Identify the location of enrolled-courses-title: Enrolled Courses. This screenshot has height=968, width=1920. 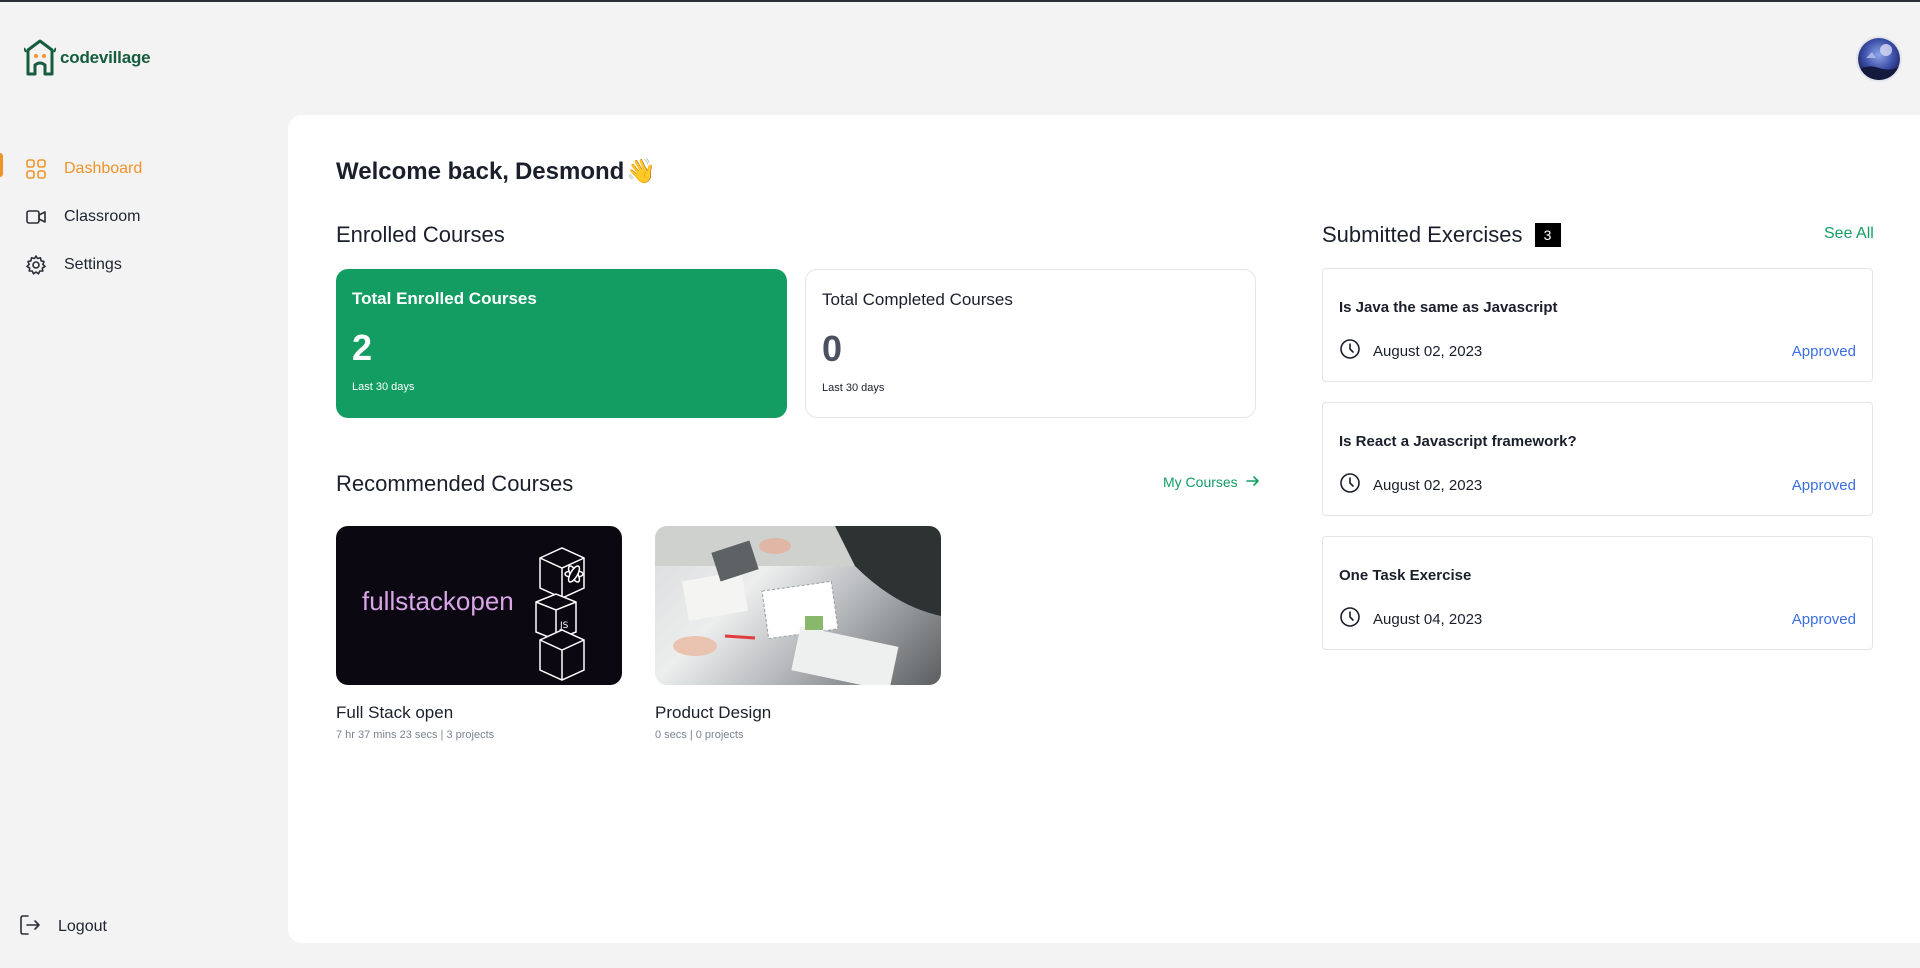
(420, 234).